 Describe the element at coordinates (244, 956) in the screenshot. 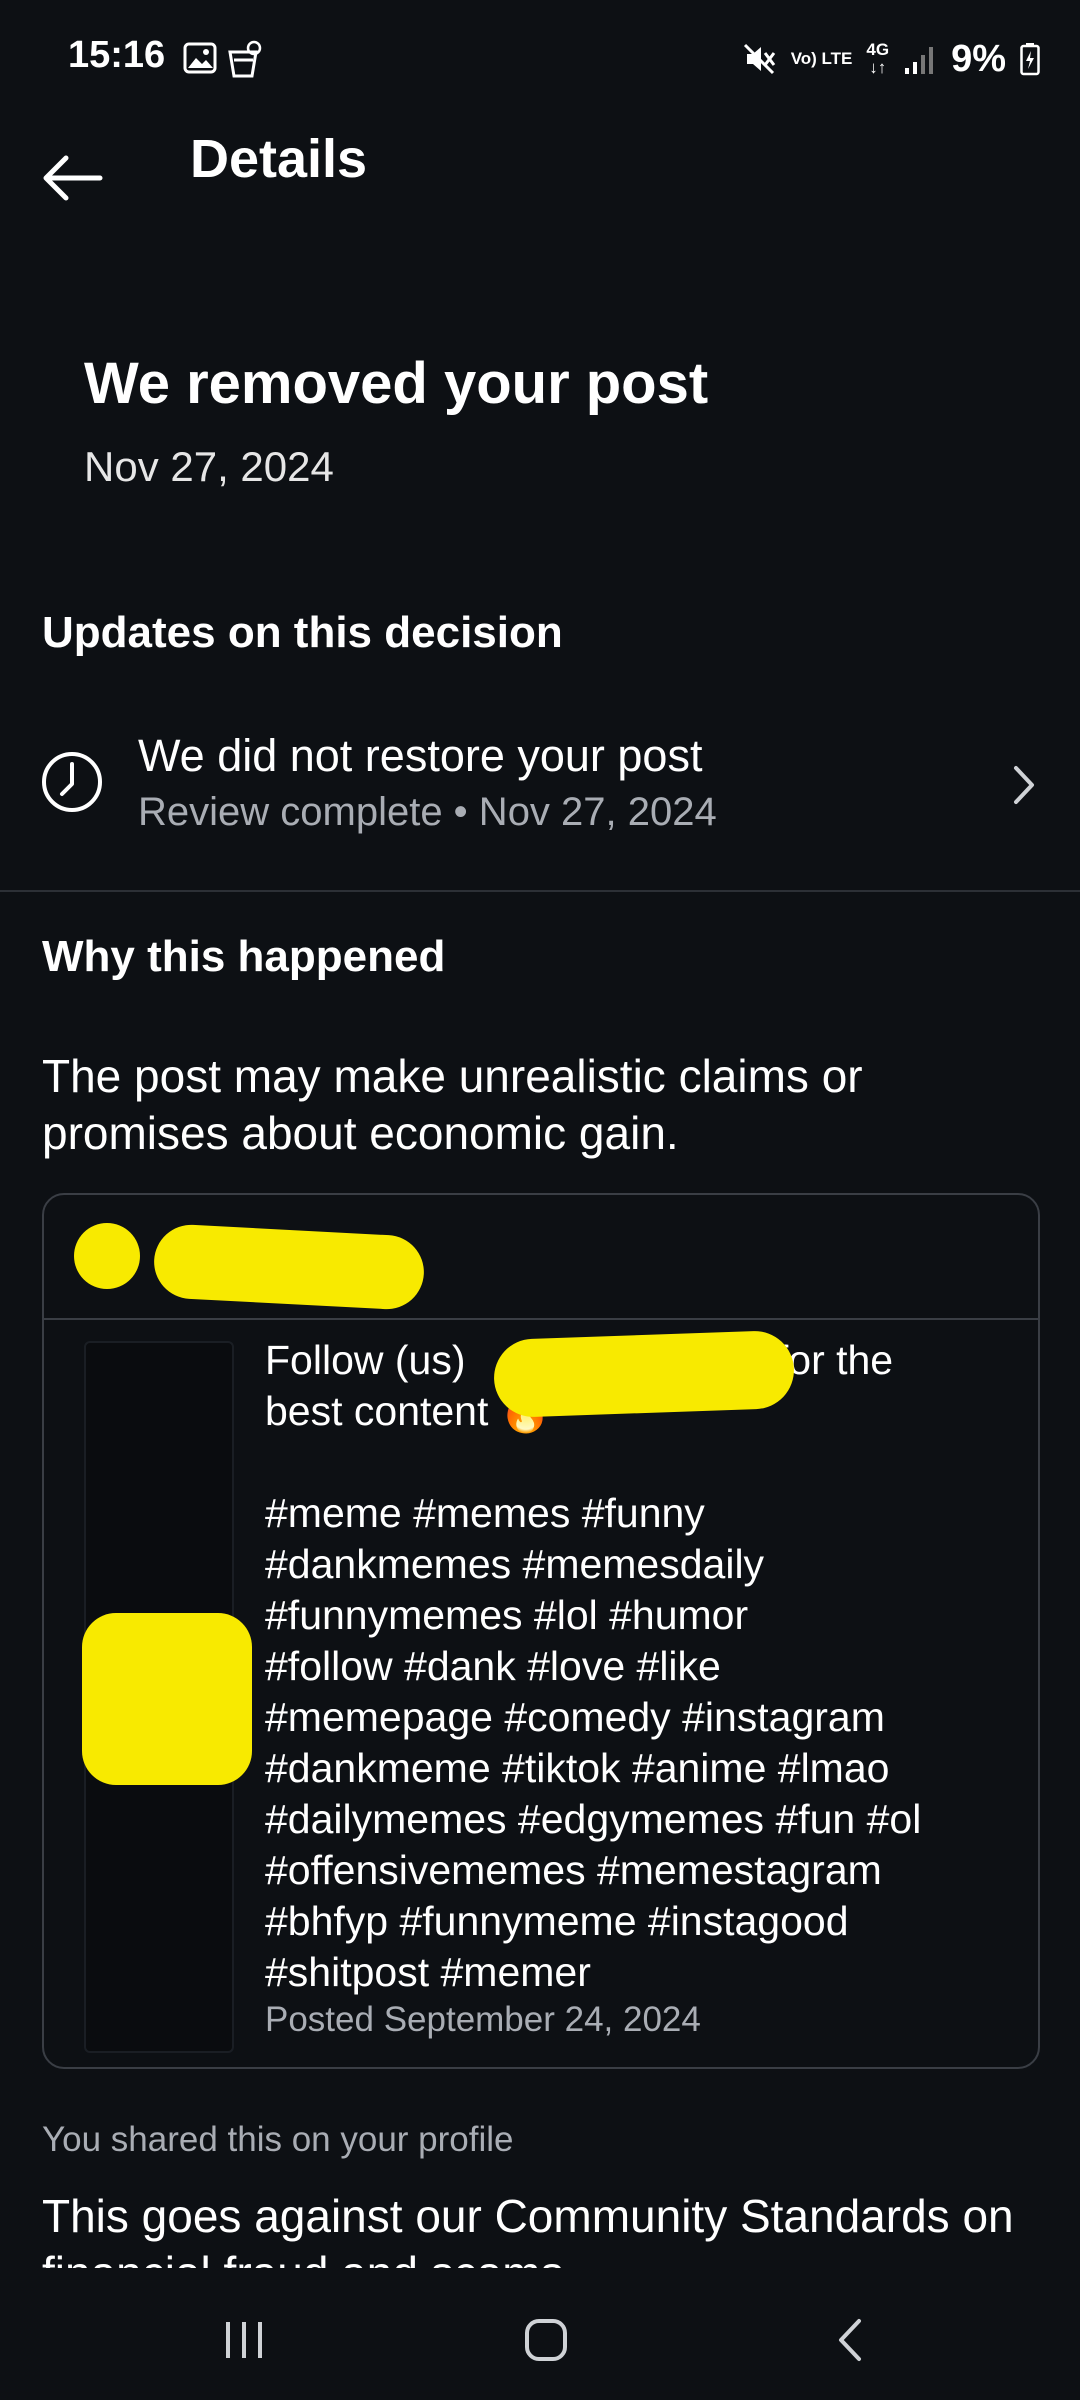

I see `why-heading: Why this happened` at that location.